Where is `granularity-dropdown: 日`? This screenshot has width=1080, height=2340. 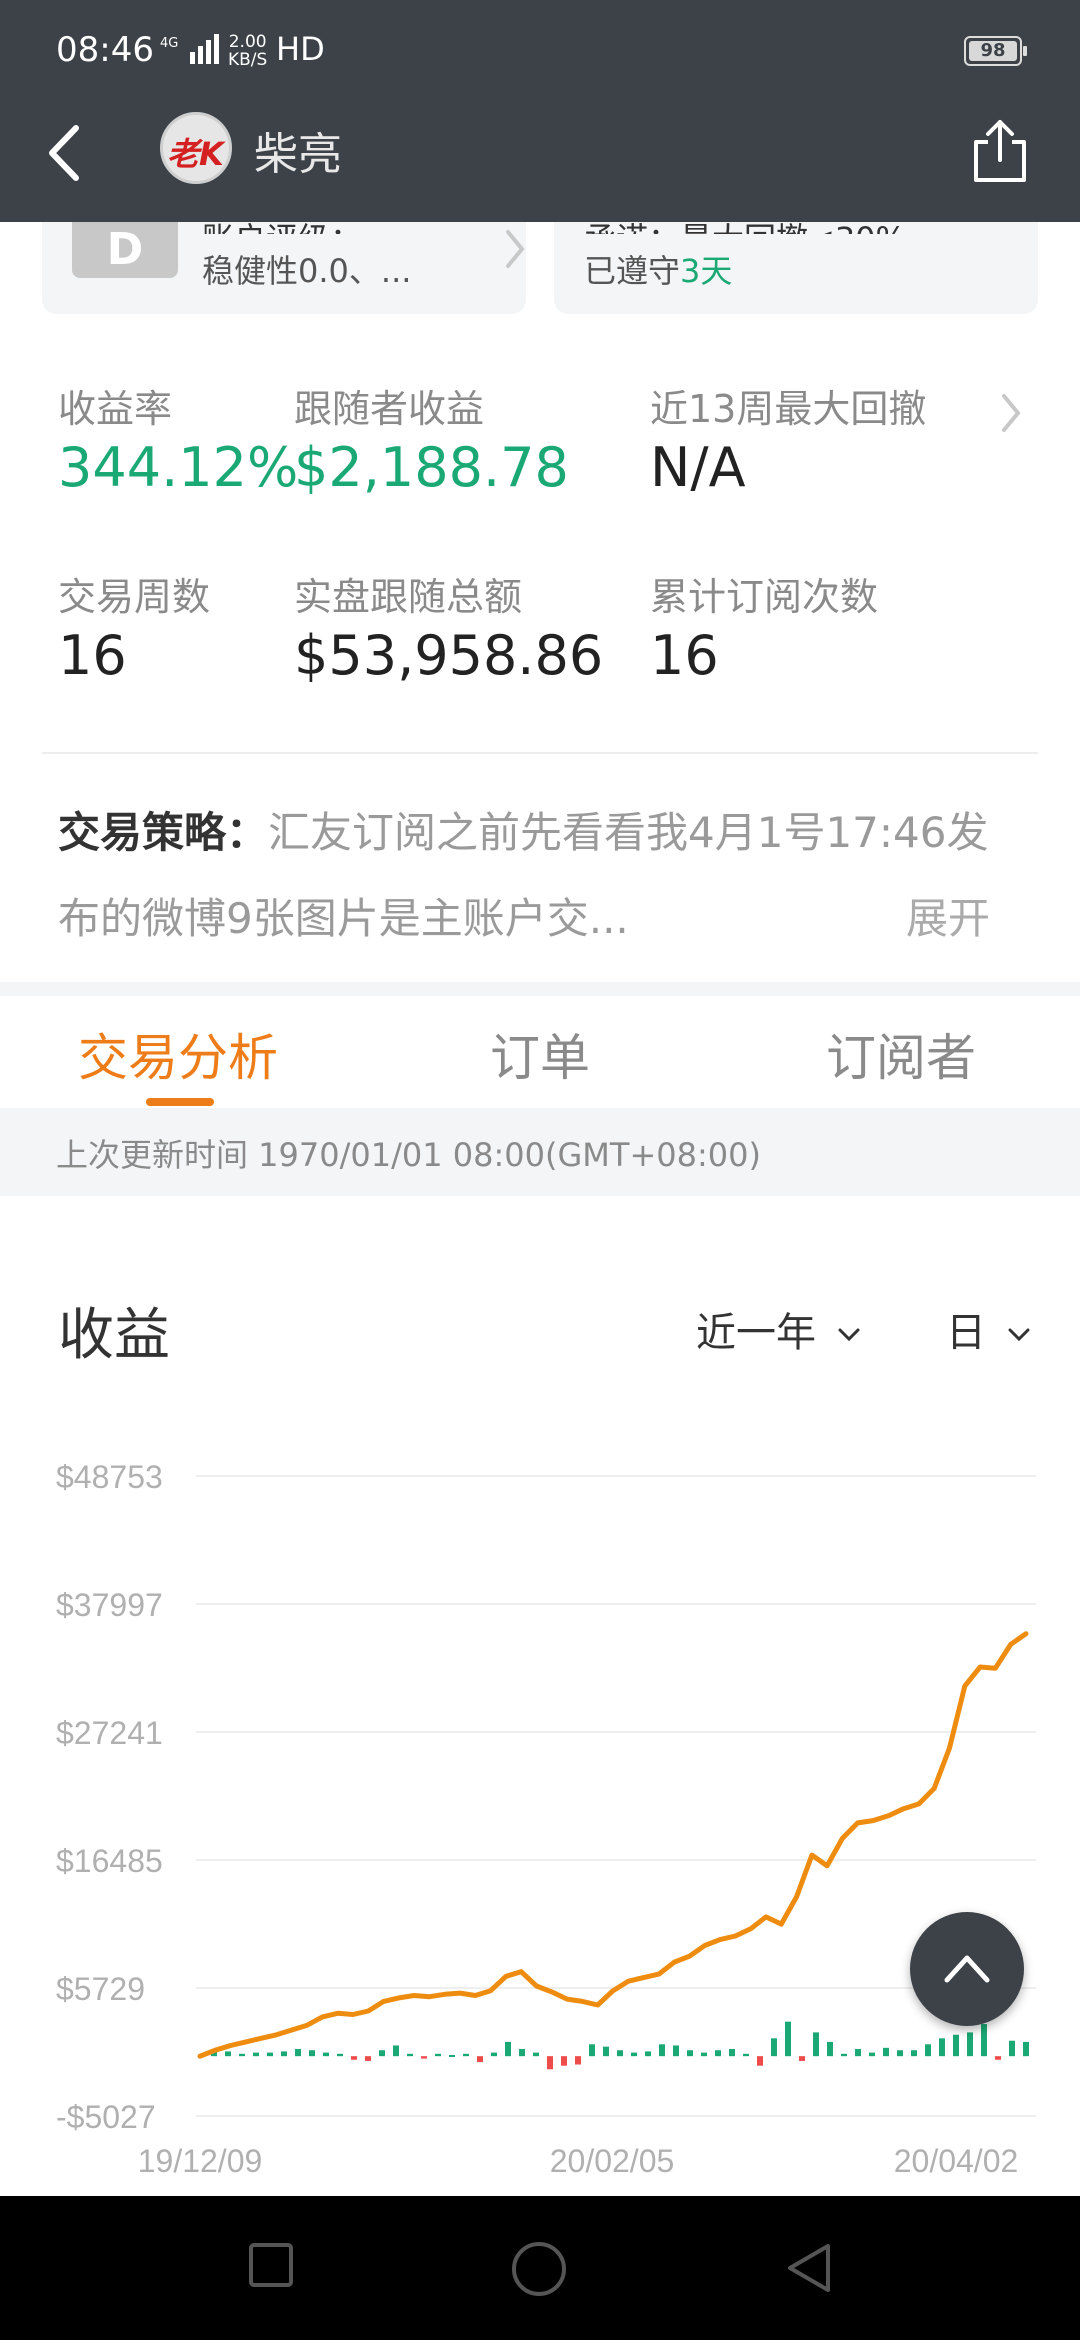 granularity-dropdown: 日 is located at coordinates (988, 1329).